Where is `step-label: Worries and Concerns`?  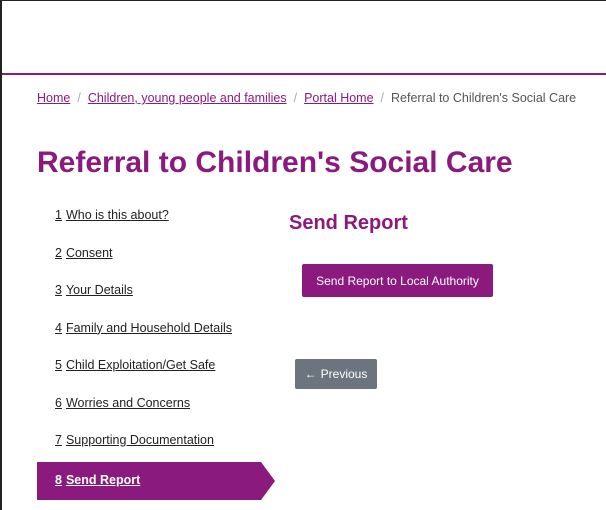
step-label: Worries and Concerns is located at coordinates (128, 403).